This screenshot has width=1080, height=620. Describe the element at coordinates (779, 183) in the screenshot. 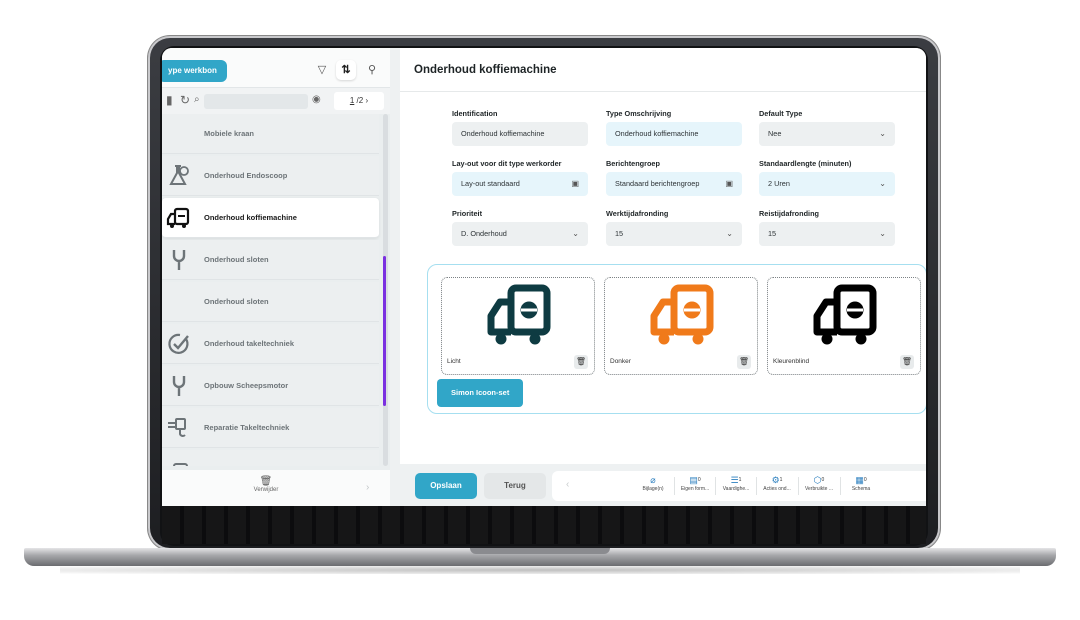

I see `standaardlengte-value: 2 Uren` at that location.